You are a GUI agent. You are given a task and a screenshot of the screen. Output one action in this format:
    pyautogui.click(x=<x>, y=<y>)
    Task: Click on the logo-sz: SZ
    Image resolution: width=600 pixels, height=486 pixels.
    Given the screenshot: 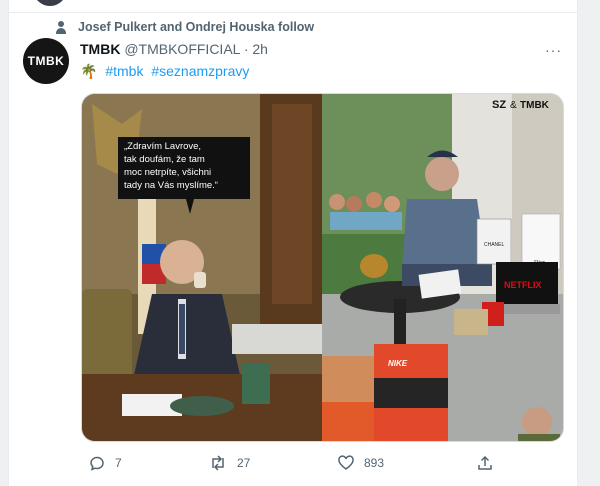 What is the action you would take?
    pyautogui.click(x=499, y=105)
    